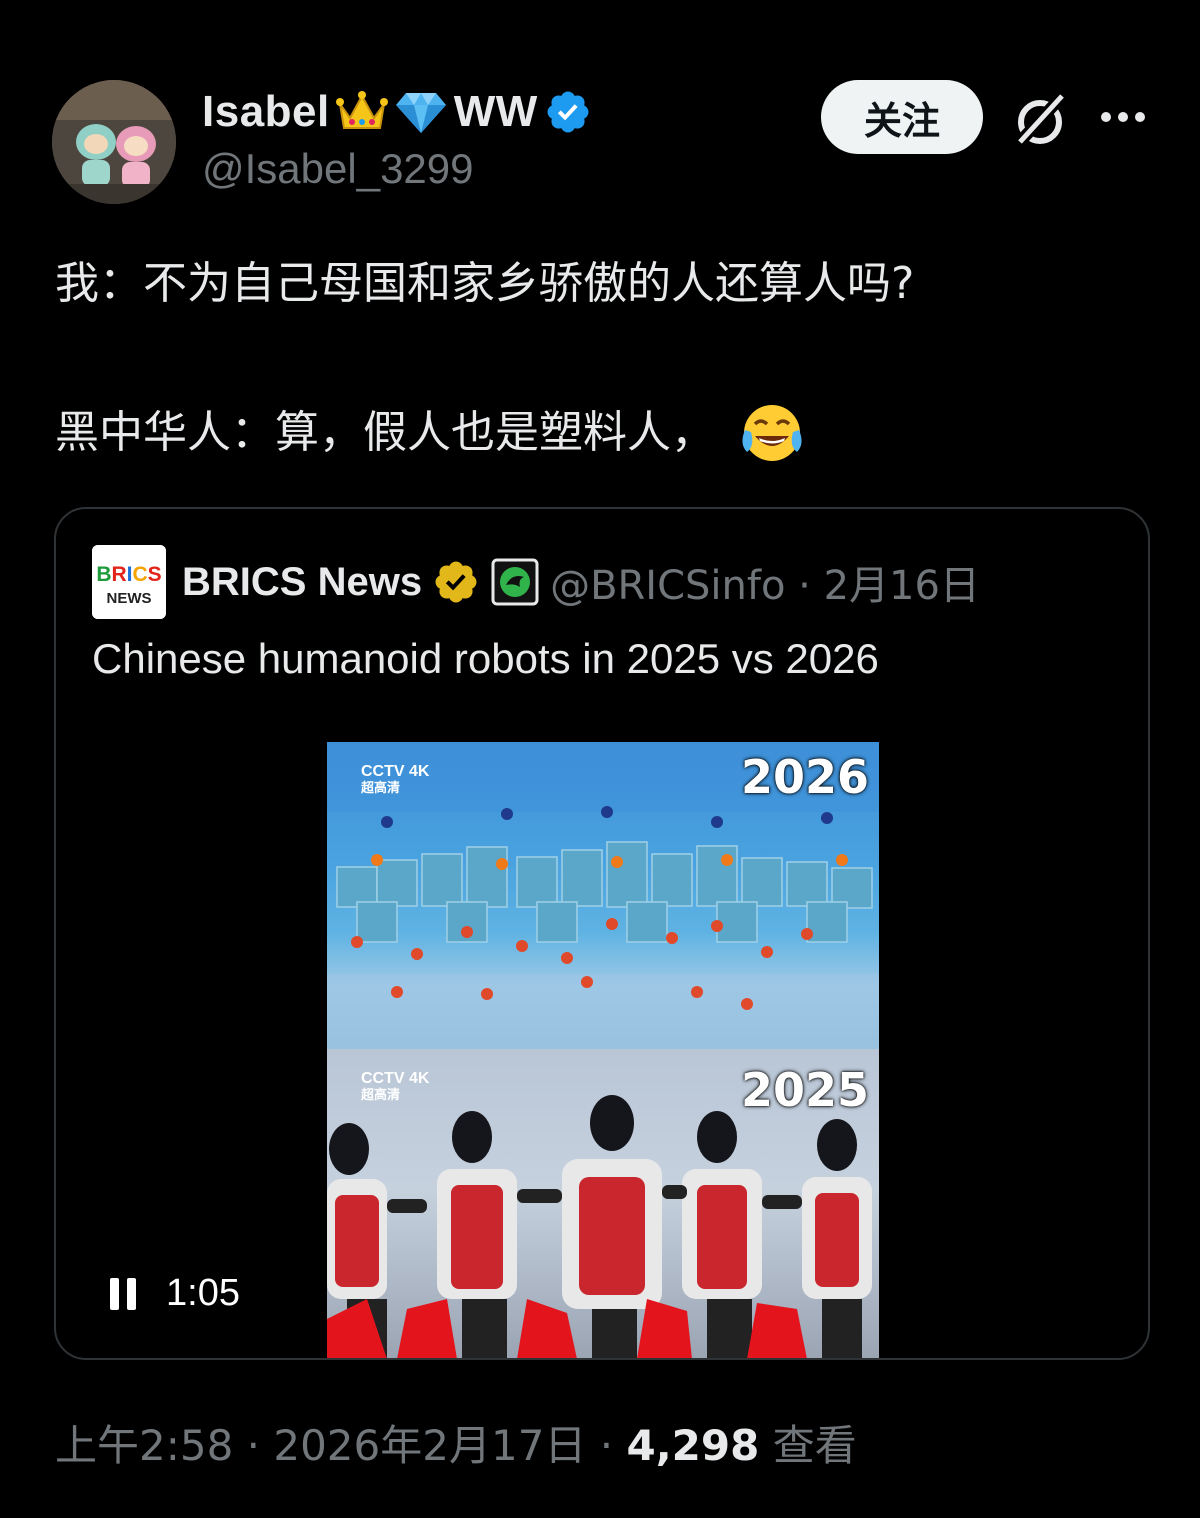 The image size is (1200, 1518). I want to click on cctv-channel-sub: 超高清, so click(381, 787).